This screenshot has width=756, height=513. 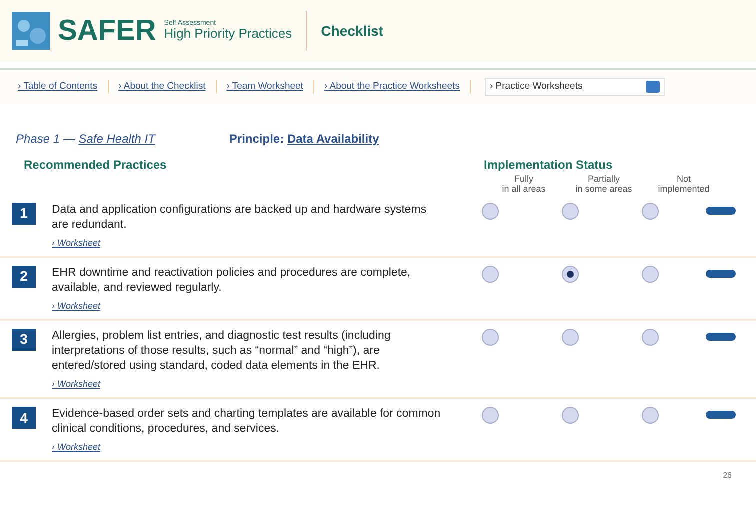 What do you see at coordinates (24, 277) in the screenshot?
I see `number-badge: 2` at bounding box center [24, 277].